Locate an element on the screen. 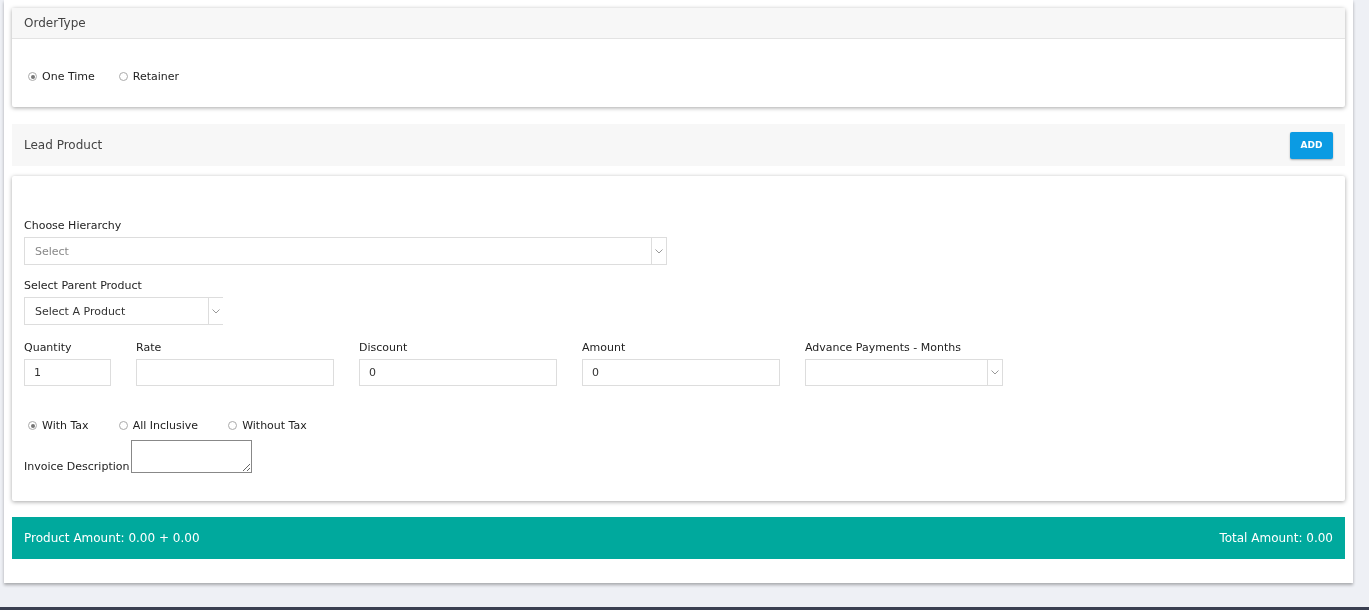  radio-option: All Inclusive is located at coordinates (158, 425).